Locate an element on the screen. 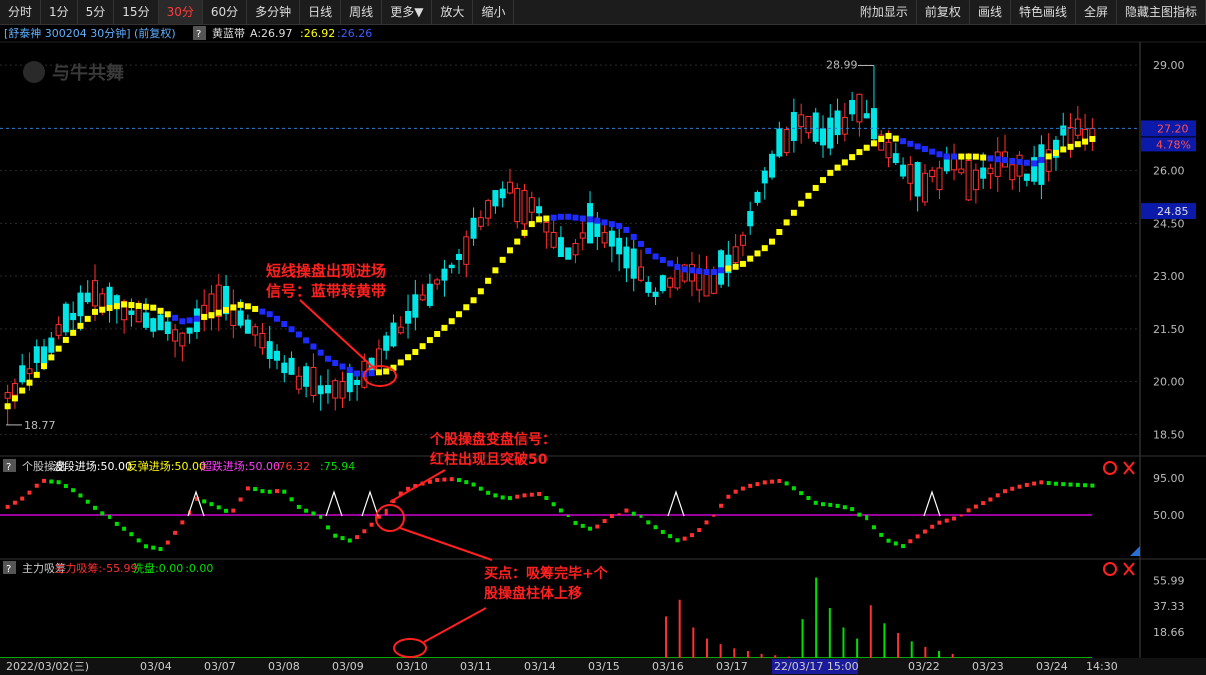  toolbar-left-11: 缩小 is located at coordinates (494, 12).